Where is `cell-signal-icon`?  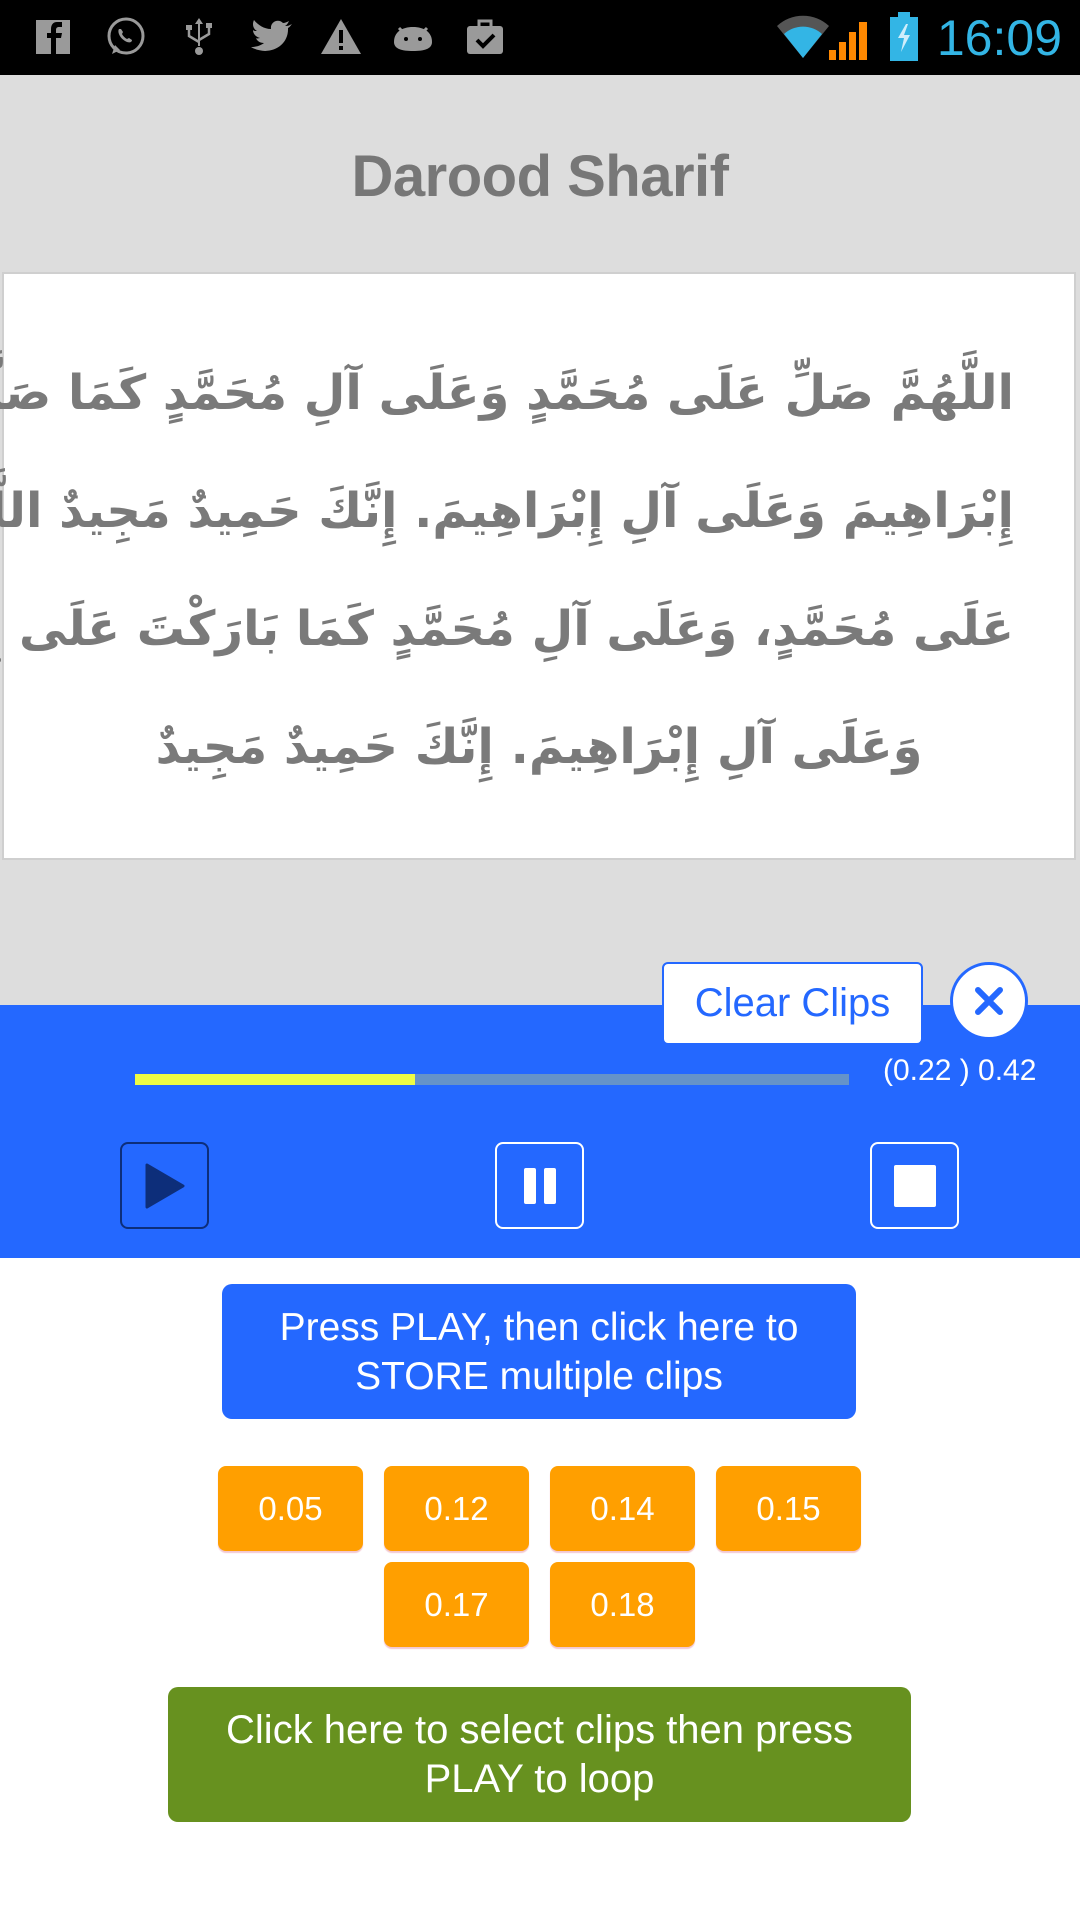
cell-signal-icon is located at coordinates (850, 37).